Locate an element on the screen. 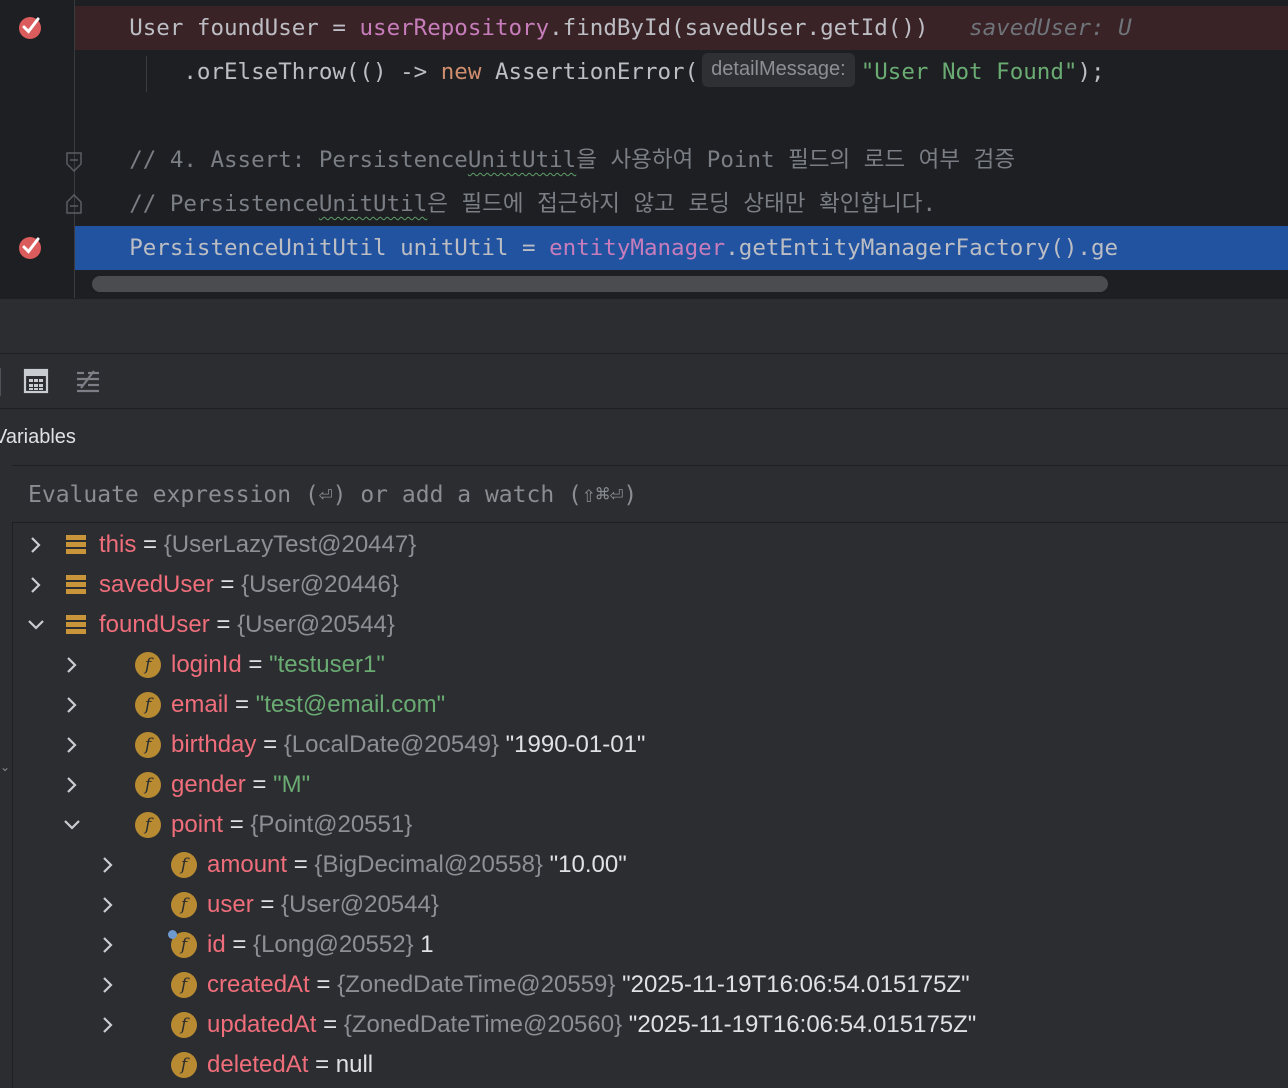  code-keyword: new is located at coordinates (461, 72).